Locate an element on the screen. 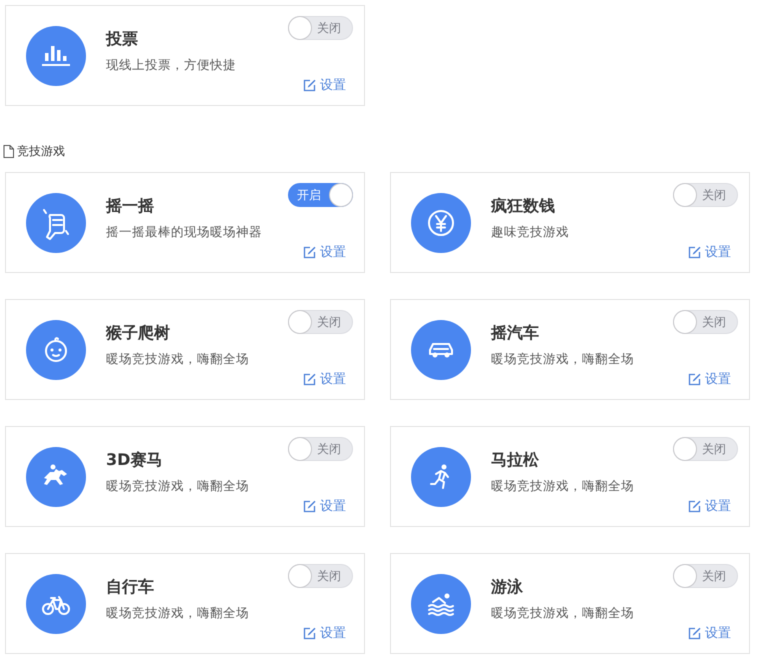  card-title: 猴子爬树 is located at coordinates (138, 333).